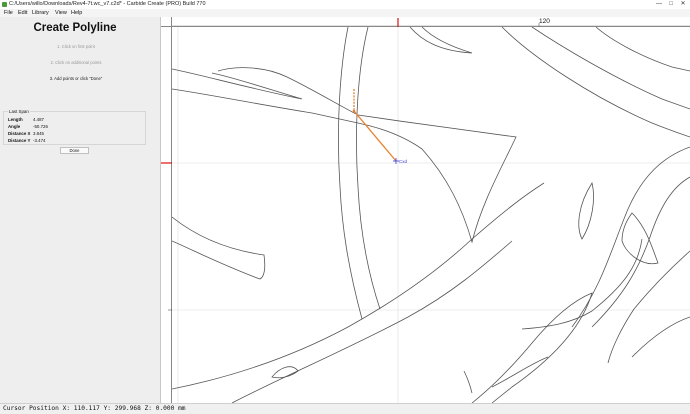 The image size is (690, 414). What do you see at coordinates (544, 21) in the screenshot?
I see `ruler-tick-label: 120` at bounding box center [544, 21].